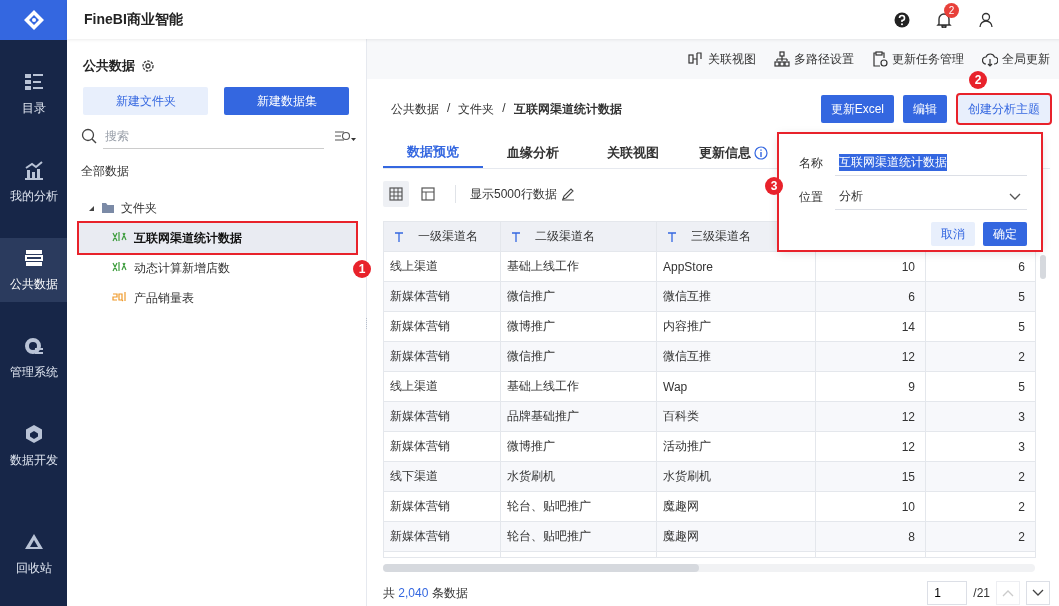 The image size is (1059, 606). I want to click on sort-icon, so click(345, 136).